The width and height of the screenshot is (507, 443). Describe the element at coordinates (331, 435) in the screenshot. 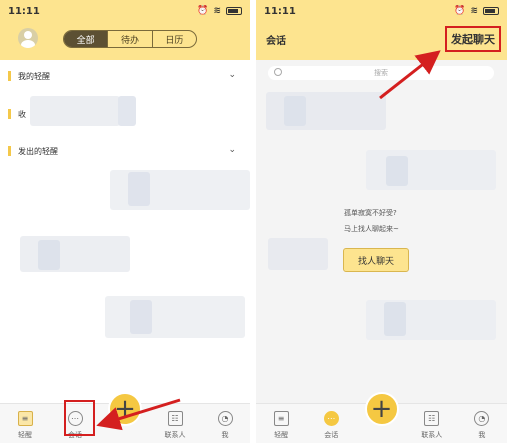

I see `tab-label: 会话` at that location.